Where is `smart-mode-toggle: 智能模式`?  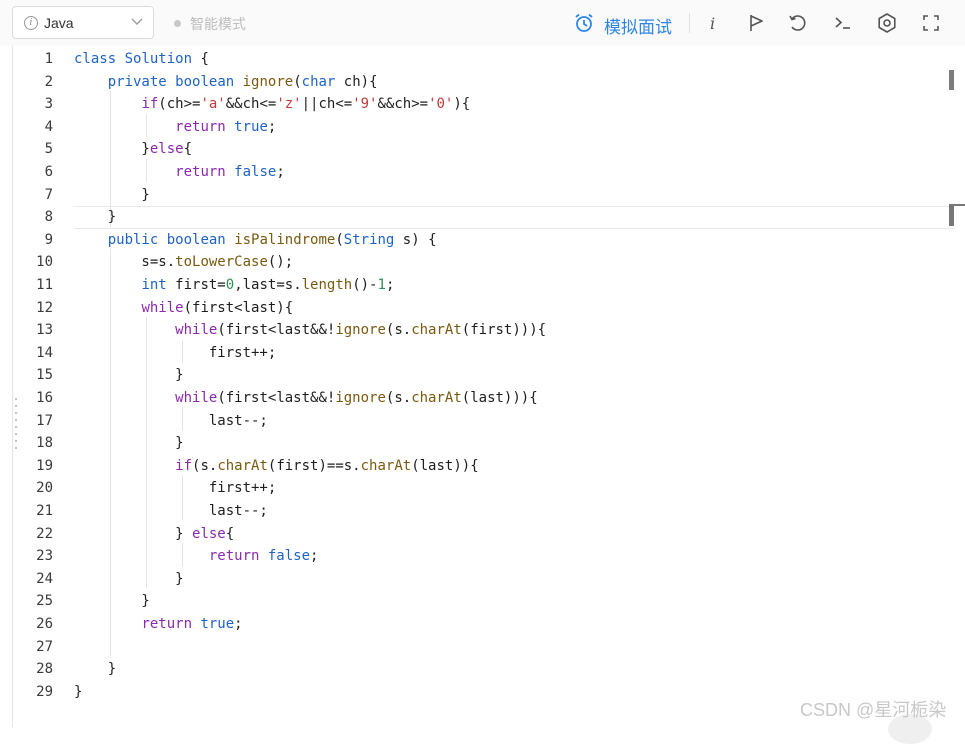 smart-mode-toggle: 智能模式 is located at coordinates (210, 24).